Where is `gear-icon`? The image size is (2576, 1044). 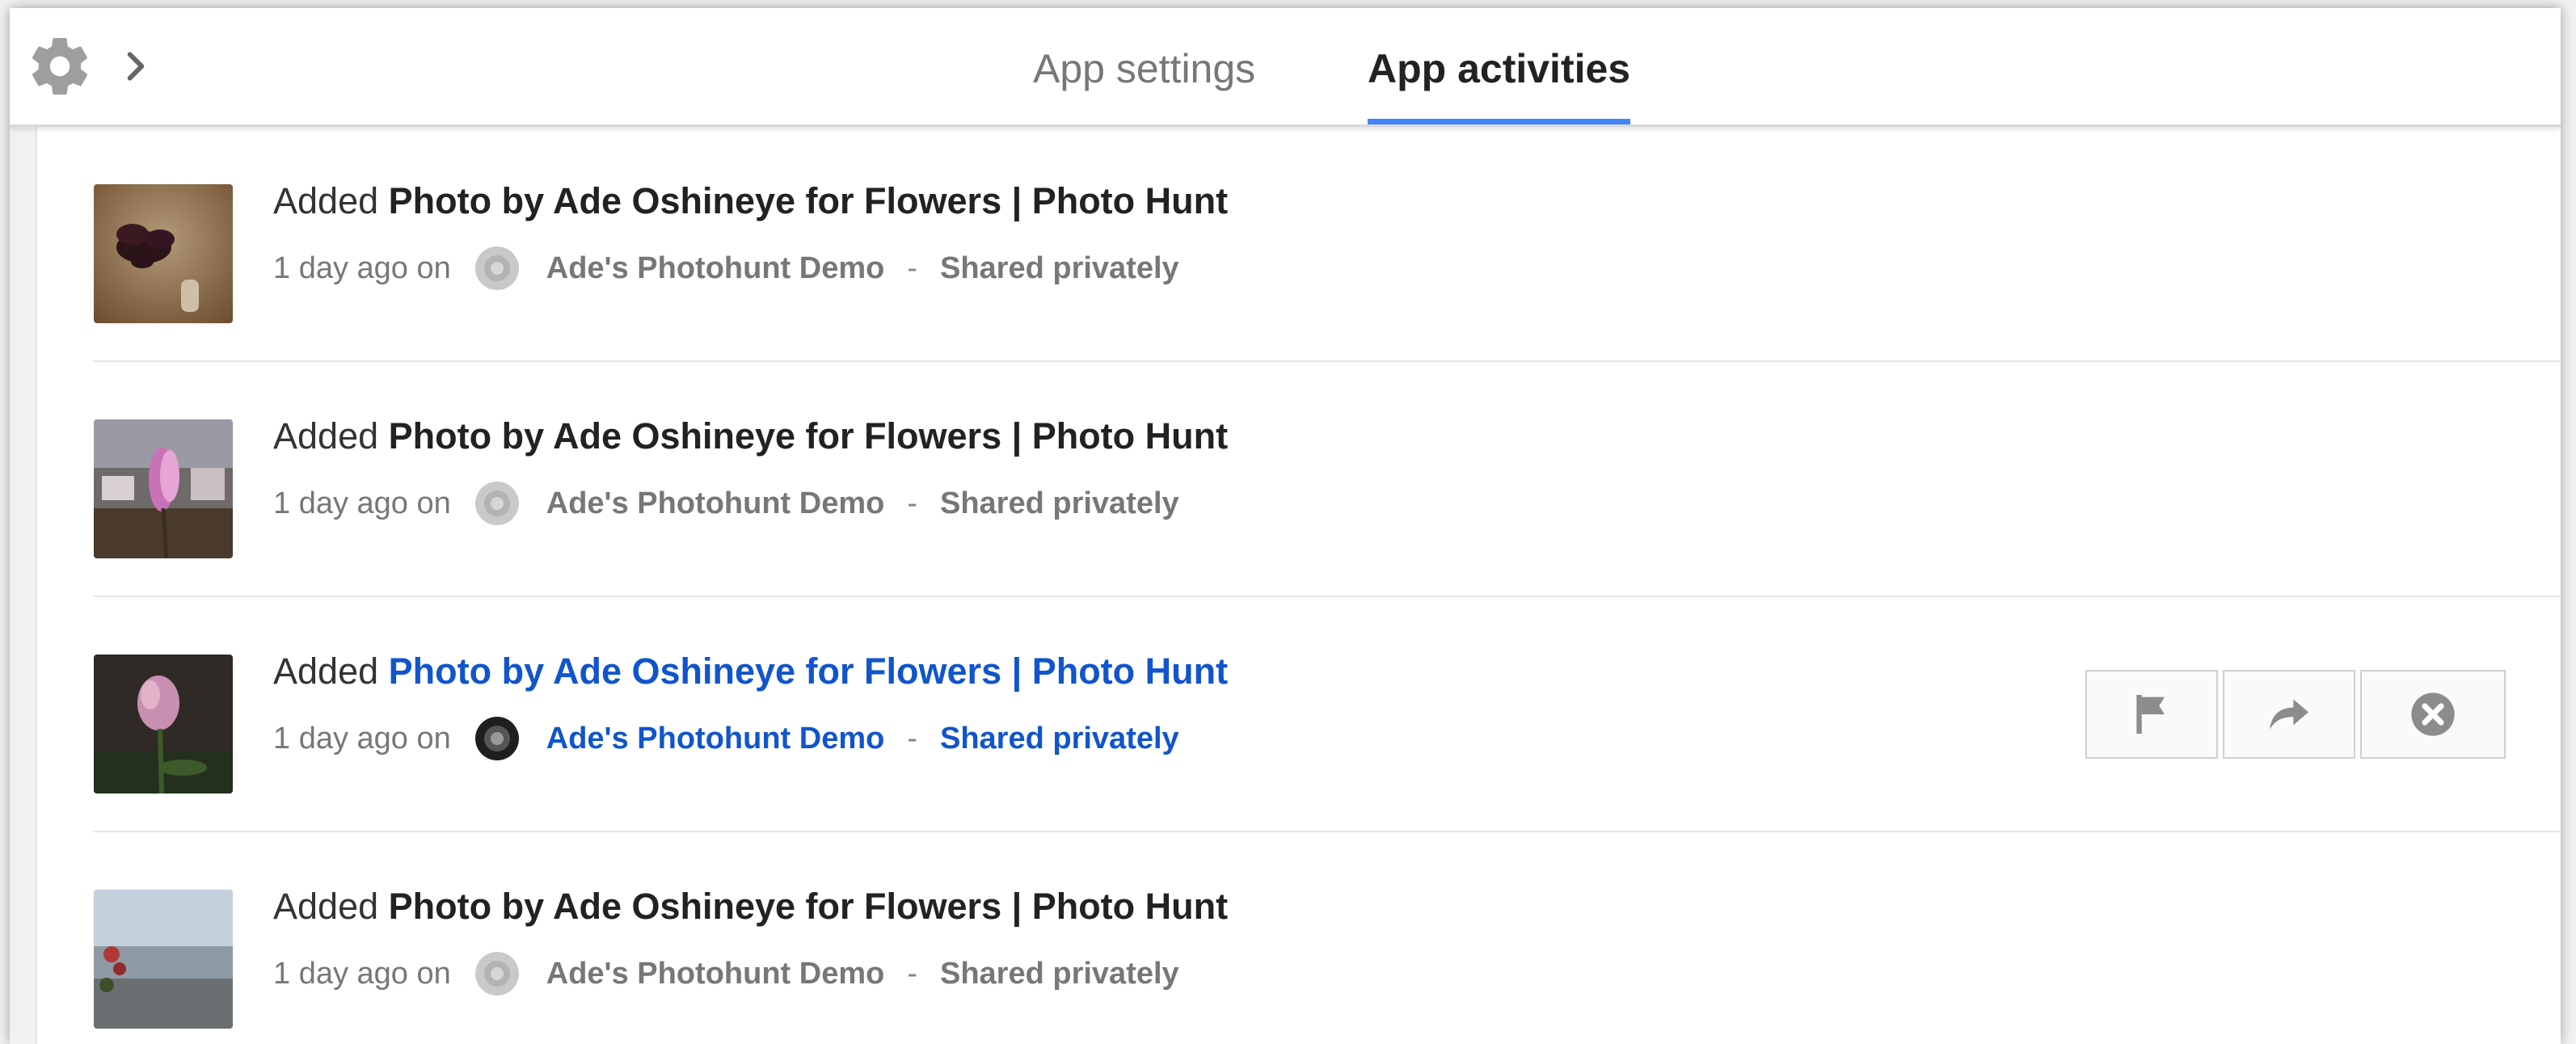
gear-icon is located at coordinates (60, 66).